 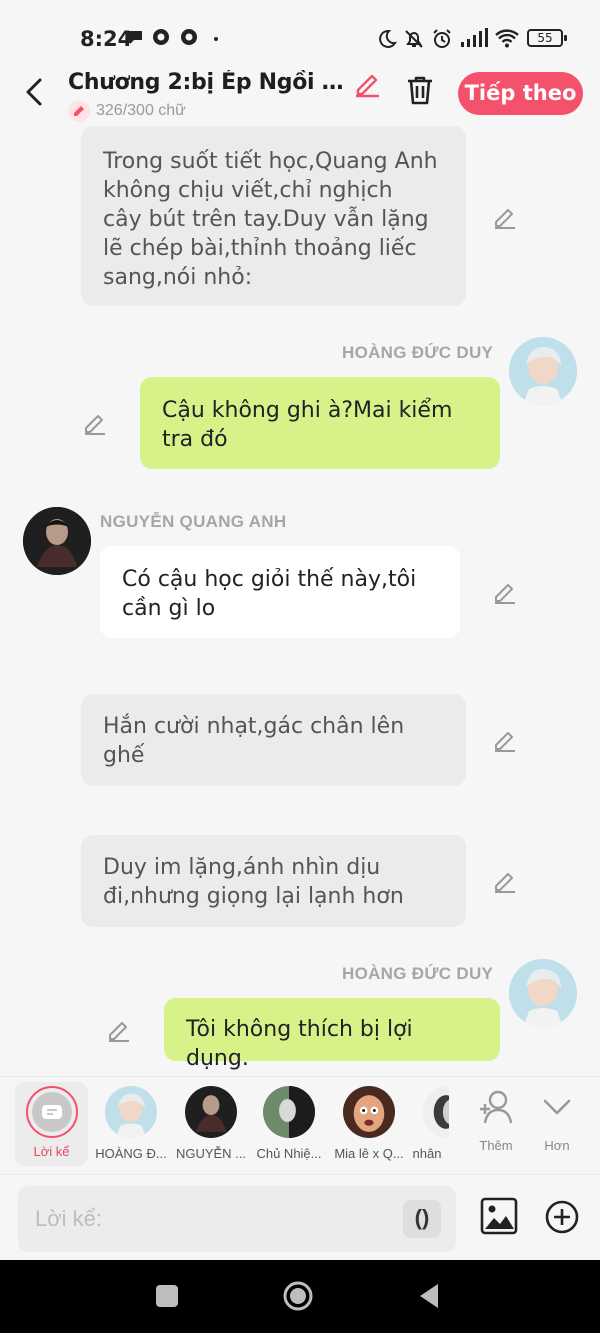 What do you see at coordinates (195, 439) in the screenshot?
I see `message-line: tra đó` at bounding box center [195, 439].